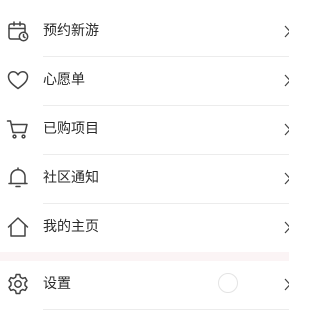 This screenshot has height=323, width=320. I want to click on menu-item-purchased: 已购项目, so click(144, 129).